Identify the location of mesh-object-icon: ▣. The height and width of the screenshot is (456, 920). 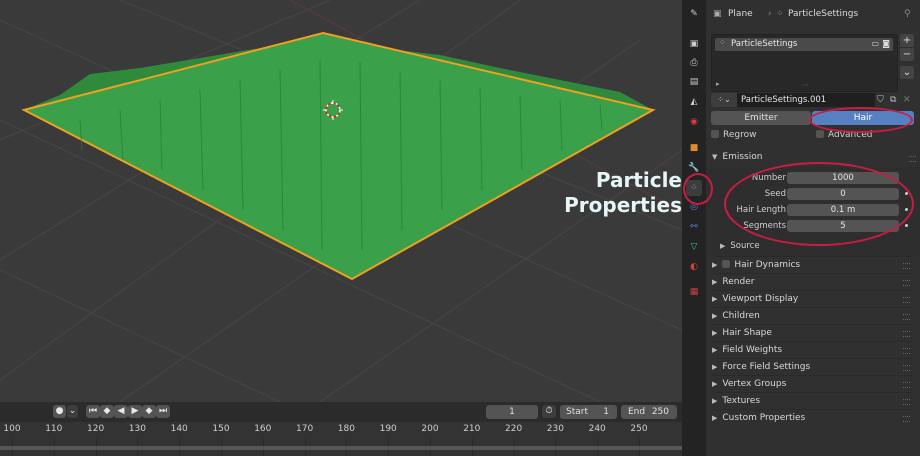
(717, 14).